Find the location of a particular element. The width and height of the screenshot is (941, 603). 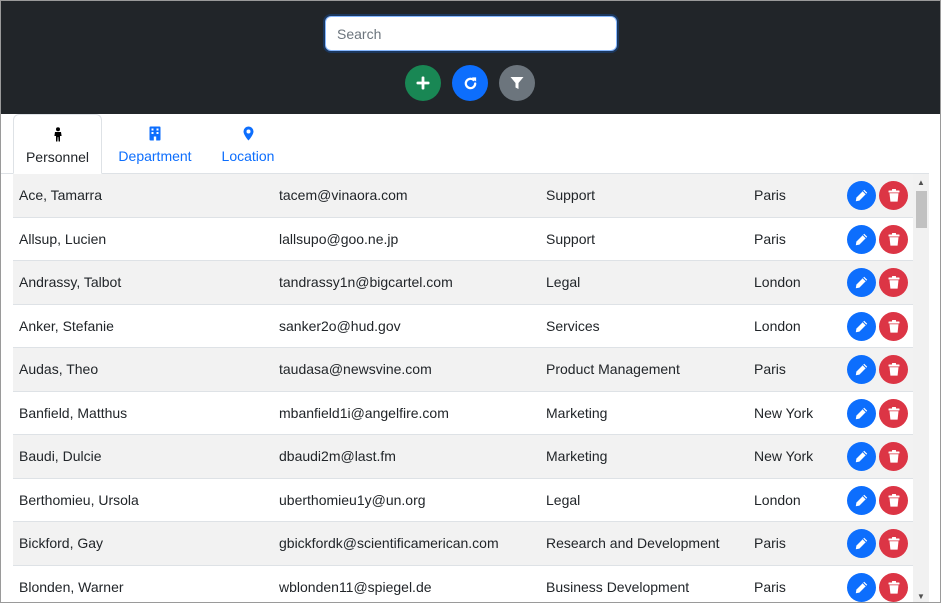

location-cell: New York is located at coordinates (784, 412).